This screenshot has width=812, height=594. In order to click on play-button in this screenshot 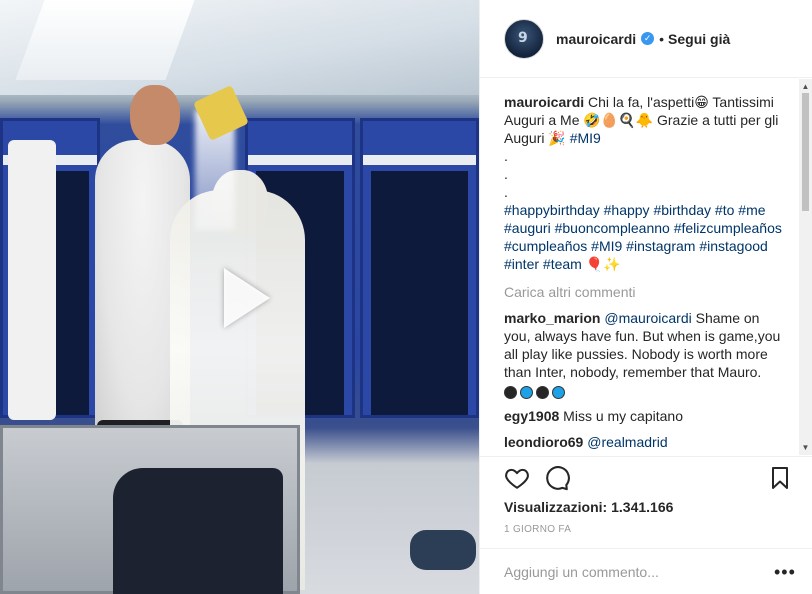, I will do `click(242, 298)`.